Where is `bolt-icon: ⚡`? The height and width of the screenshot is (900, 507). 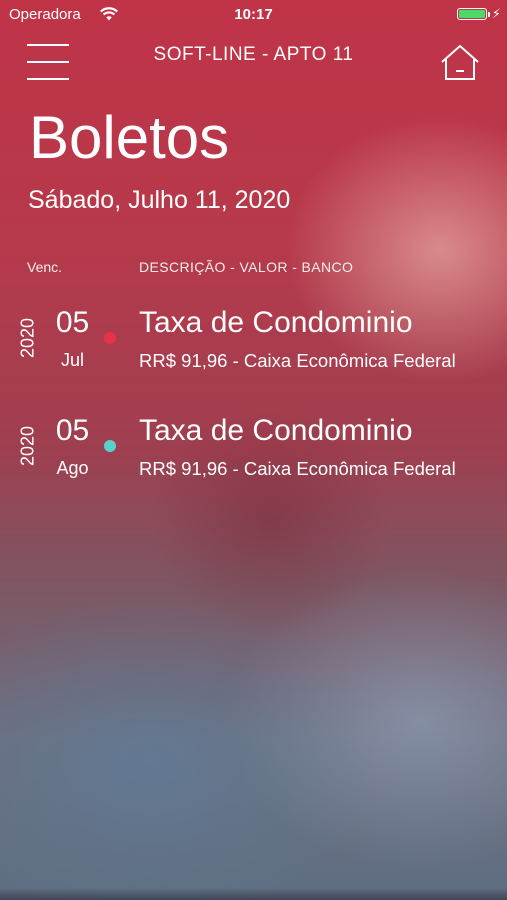 bolt-icon: ⚡ is located at coordinates (496, 13).